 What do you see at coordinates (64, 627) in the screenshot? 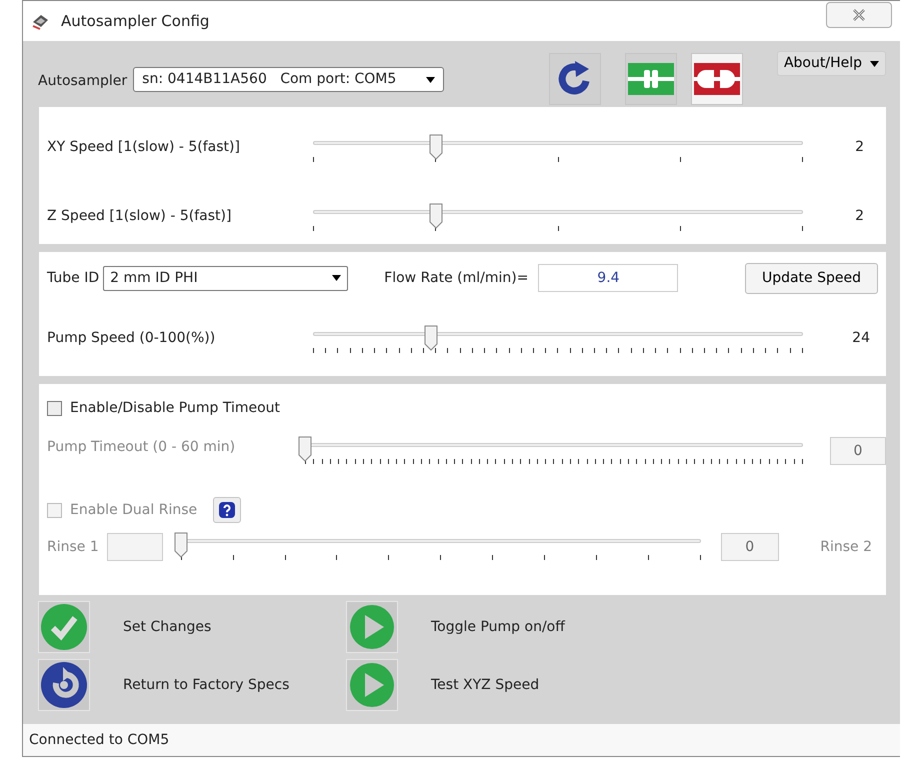
I see `check-icon` at bounding box center [64, 627].